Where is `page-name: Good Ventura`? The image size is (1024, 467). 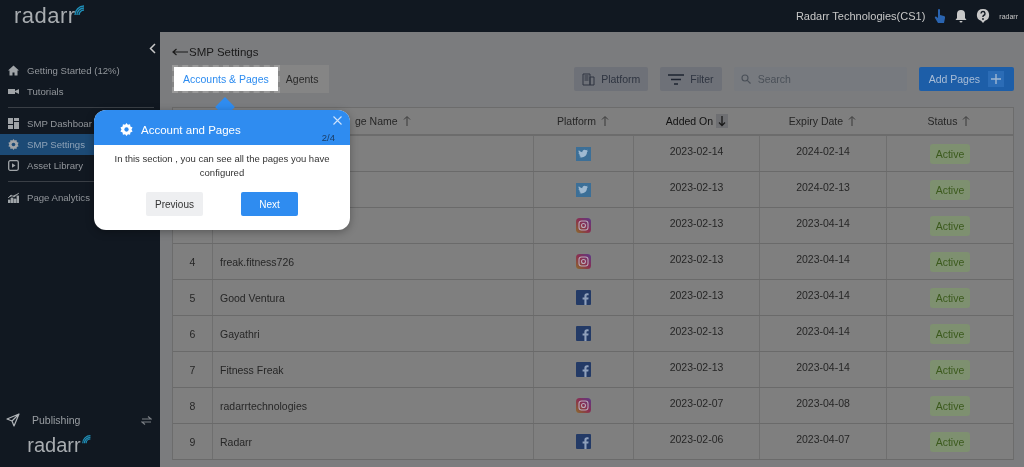
page-name: Good Ventura is located at coordinates (252, 297).